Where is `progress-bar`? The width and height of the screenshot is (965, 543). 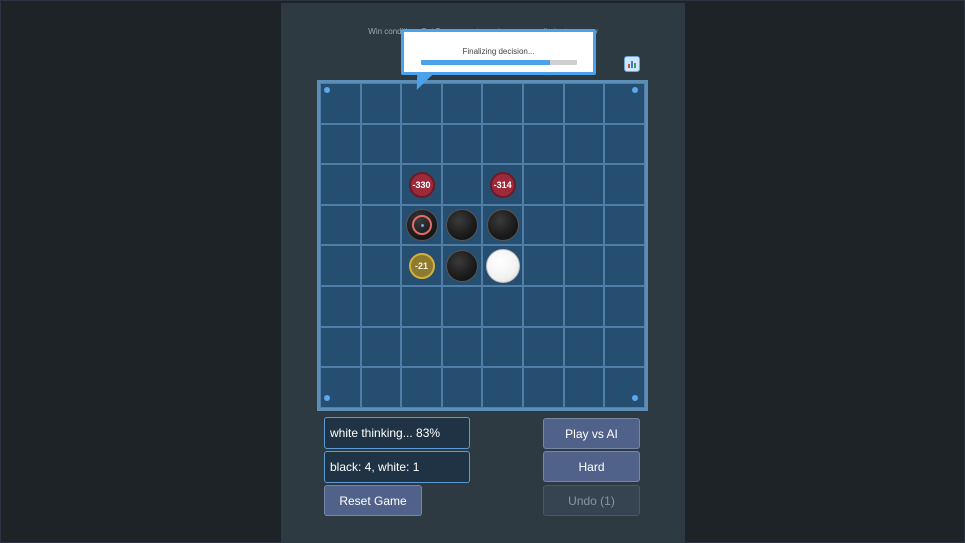 progress-bar is located at coordinates (499, 62).